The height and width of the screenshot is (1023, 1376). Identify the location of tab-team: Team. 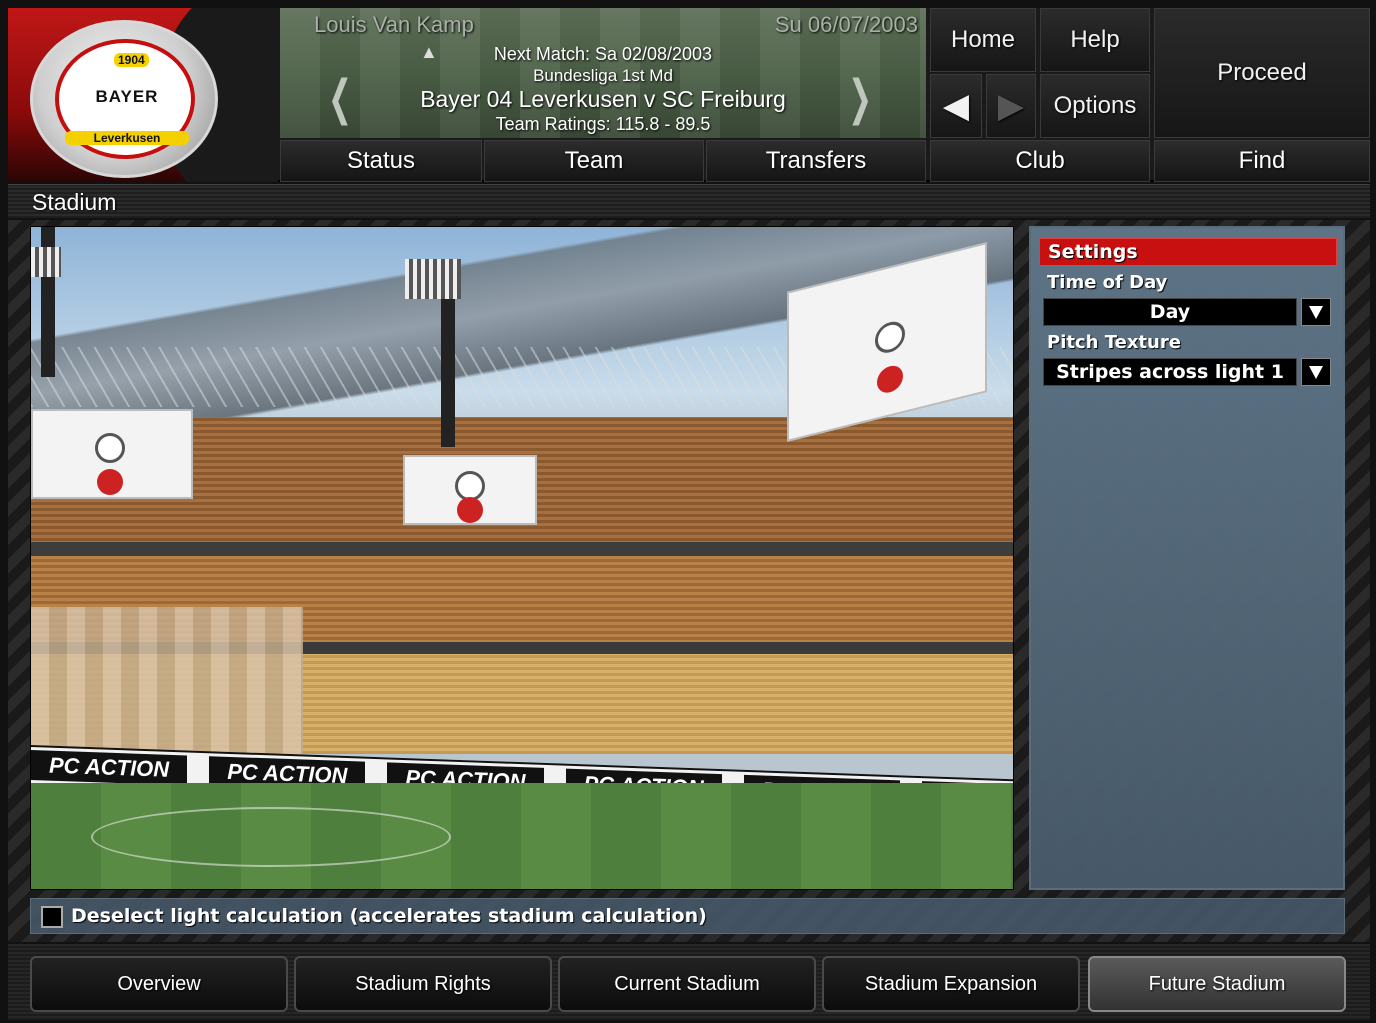
(594, 161).